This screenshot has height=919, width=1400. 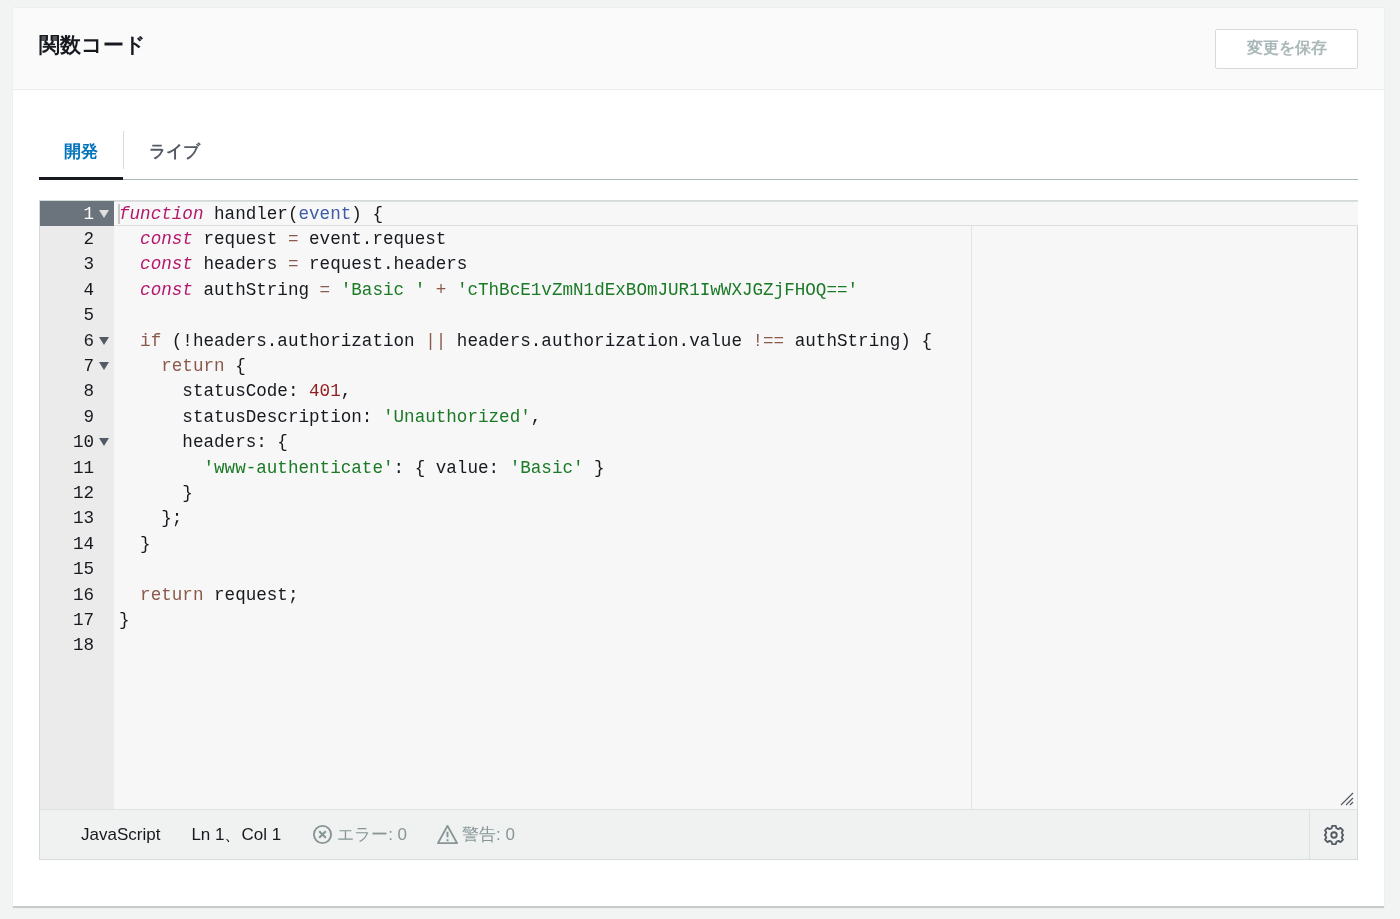 What do you see at coordinates (251, 213) in the screenshot?
I see `code-line: function handler(event) {` at bounding box center [251, 213].